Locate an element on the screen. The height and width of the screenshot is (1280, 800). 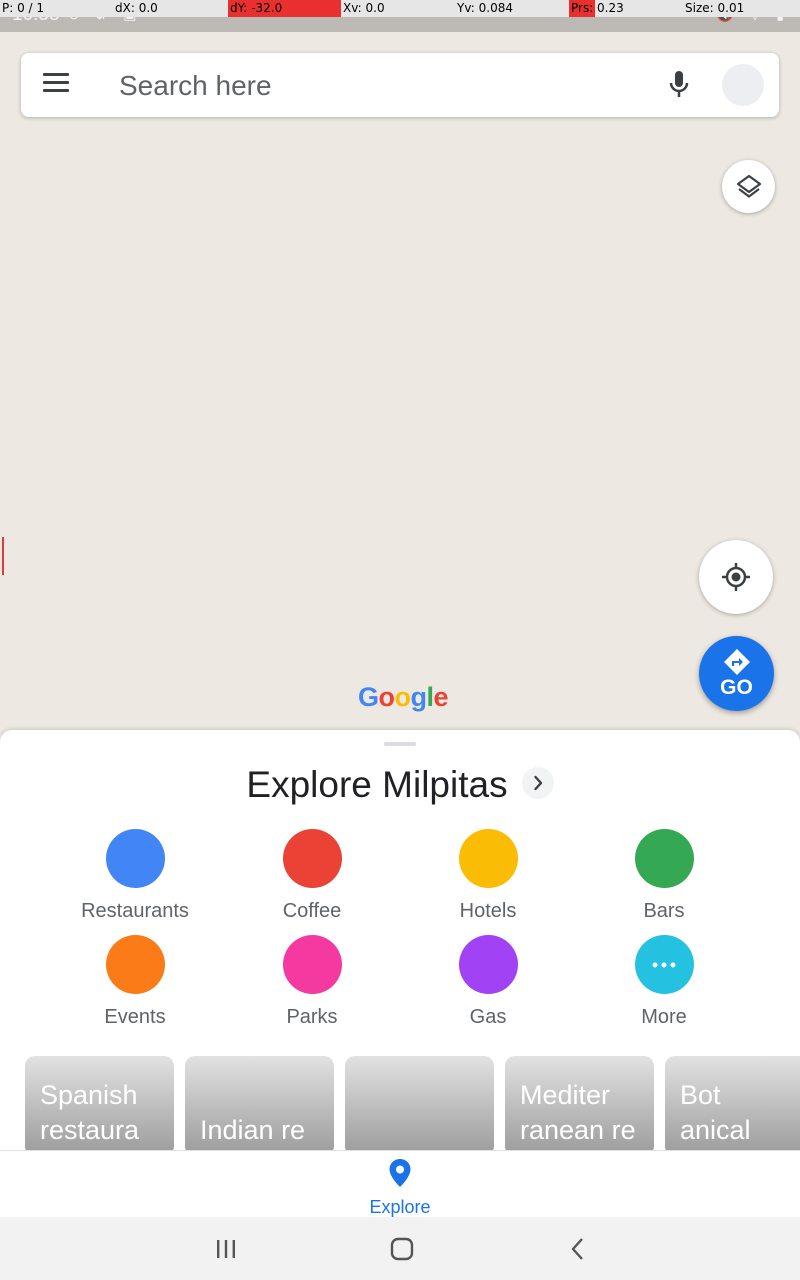
category-coffee: Coffee is located at coordinates (312, 876).